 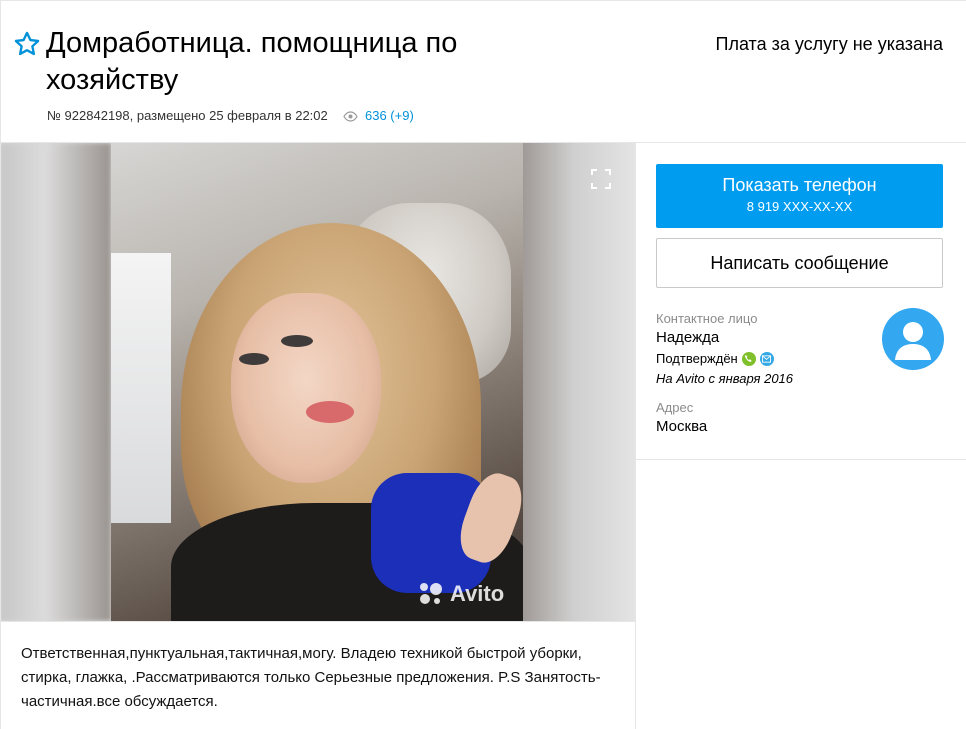 I want to click on phone-verified-icon, so click(x=748, y=358).